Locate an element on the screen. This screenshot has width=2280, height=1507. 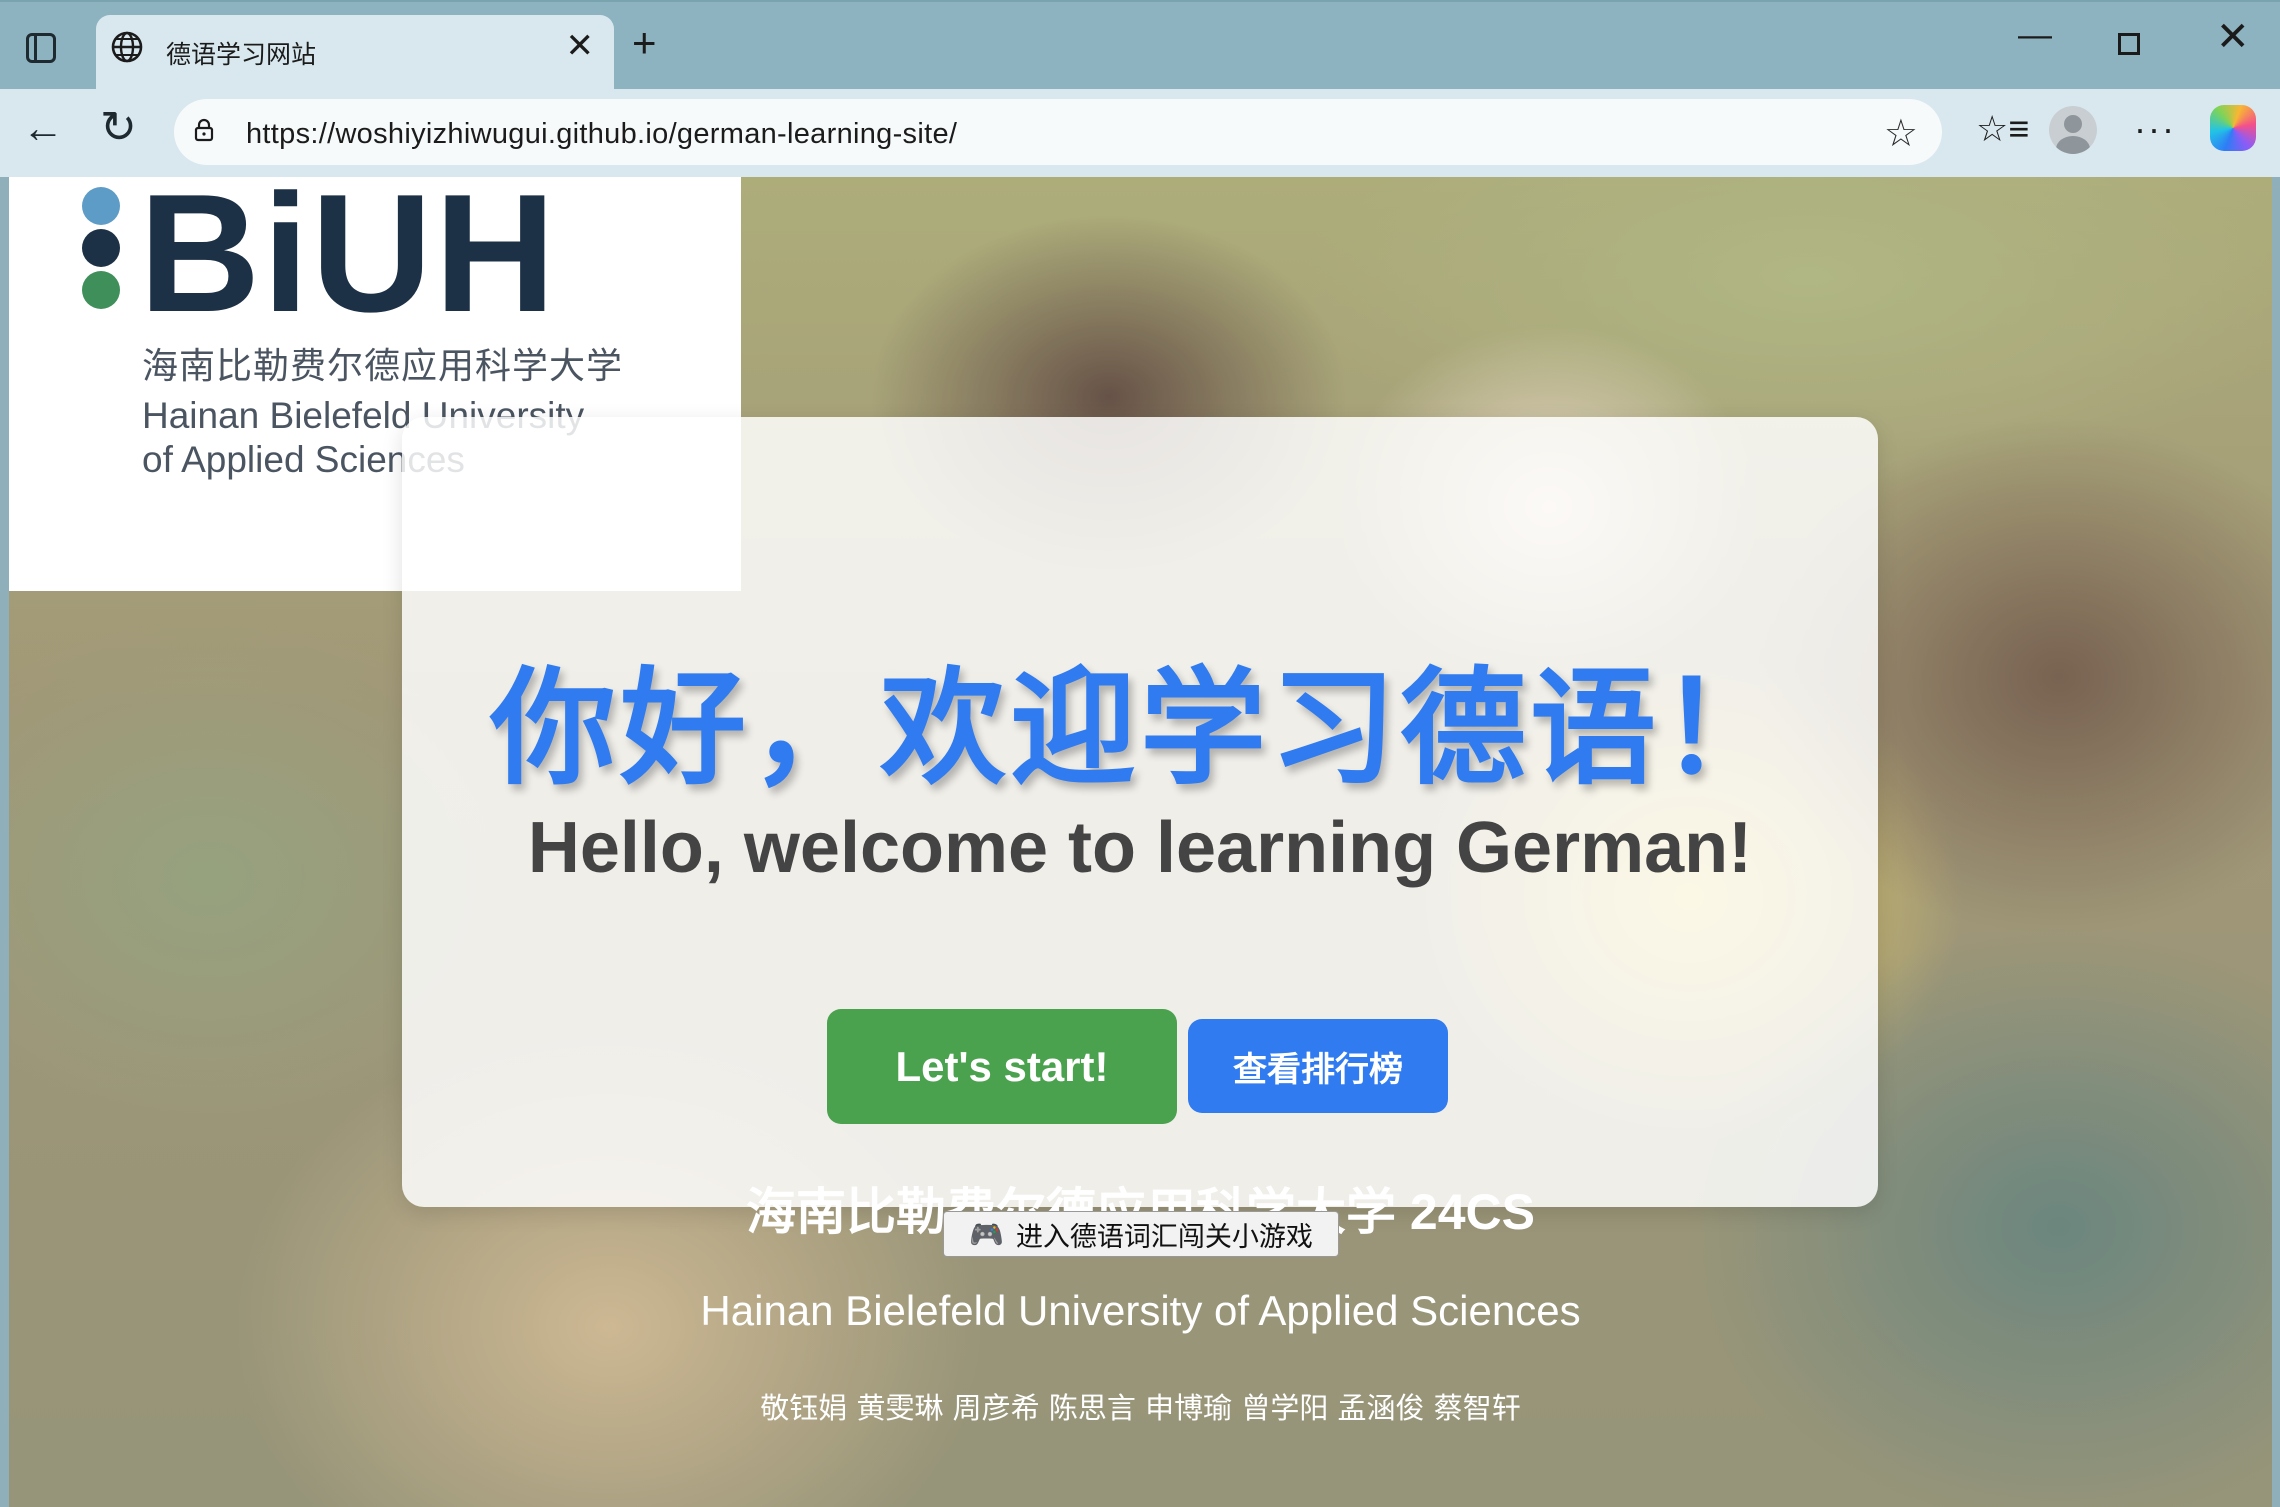
titlebar-edge is located at coordinates (1140, 1).